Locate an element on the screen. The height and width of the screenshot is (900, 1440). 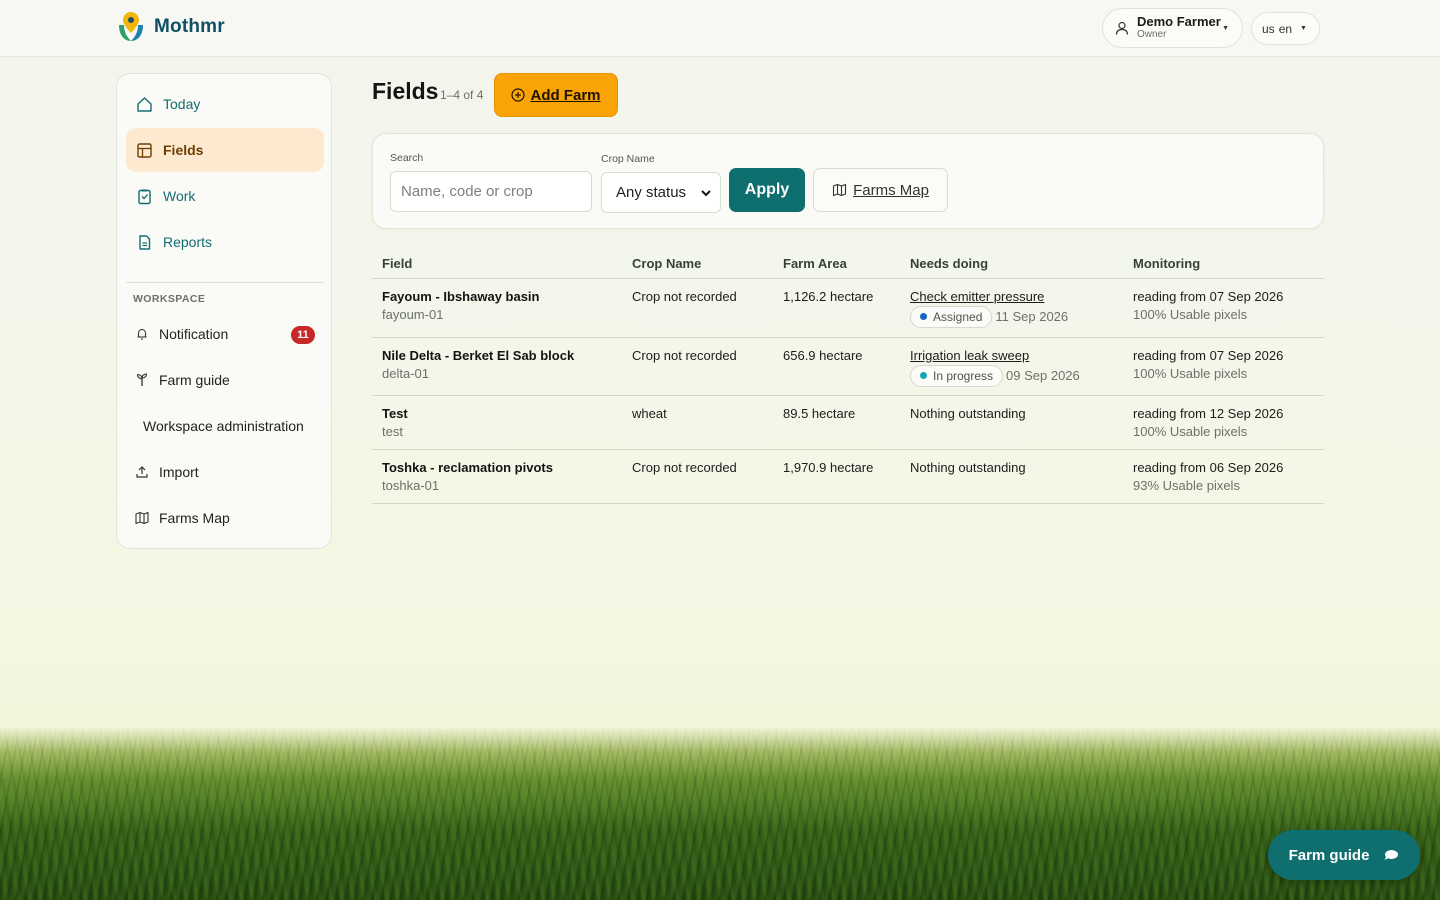
farm-area: 656.9 hectare is located at coordinates (836, 366).